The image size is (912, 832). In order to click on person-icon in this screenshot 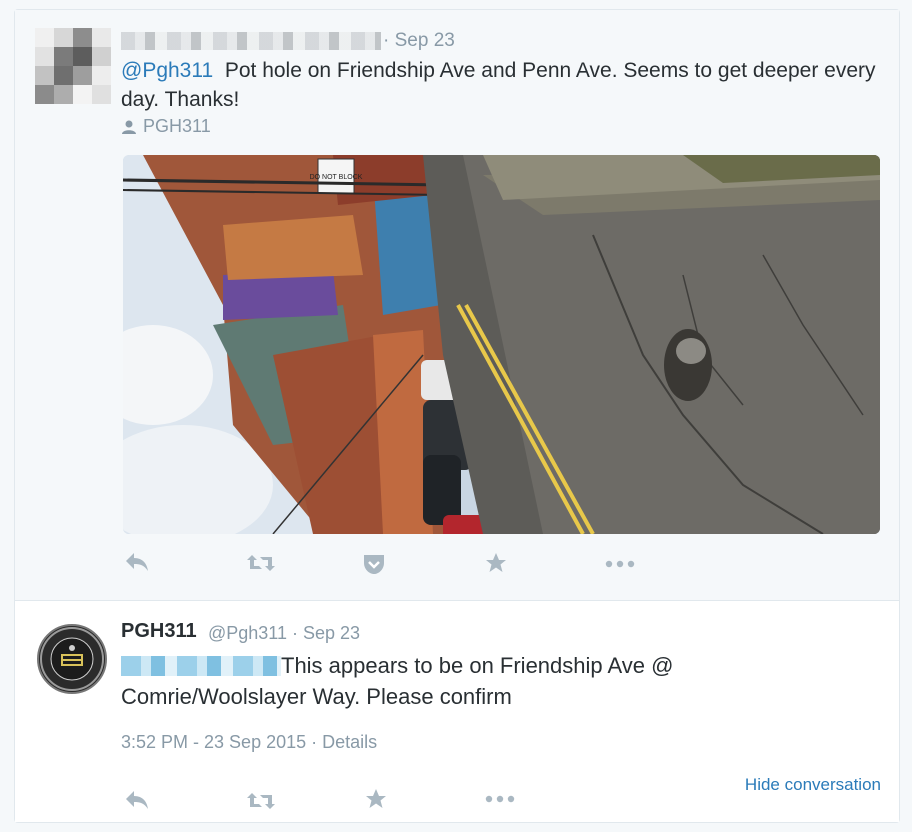, I will do `click(129, 127)`.